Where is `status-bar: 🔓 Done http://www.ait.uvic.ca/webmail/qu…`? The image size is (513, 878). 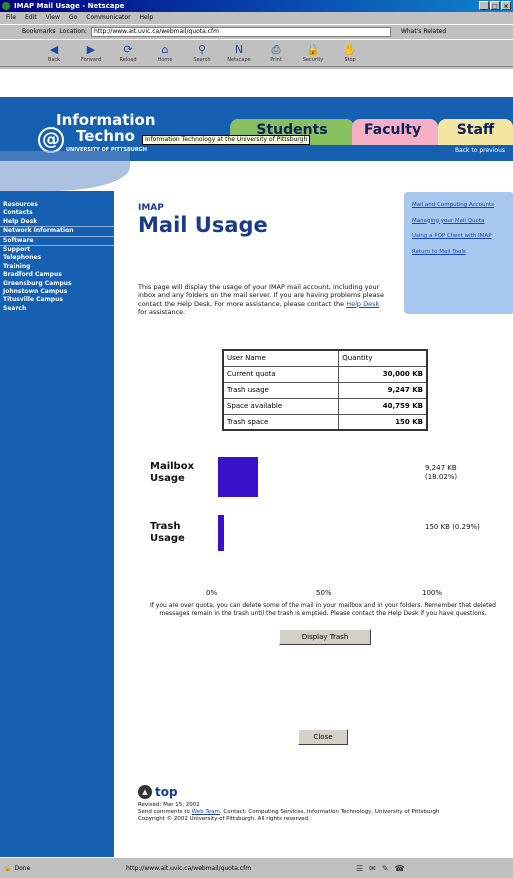
status-bar: 🔓 Done http://www.ait.uvic.ca/webmail/qu… is located at coordinates (256, 867).